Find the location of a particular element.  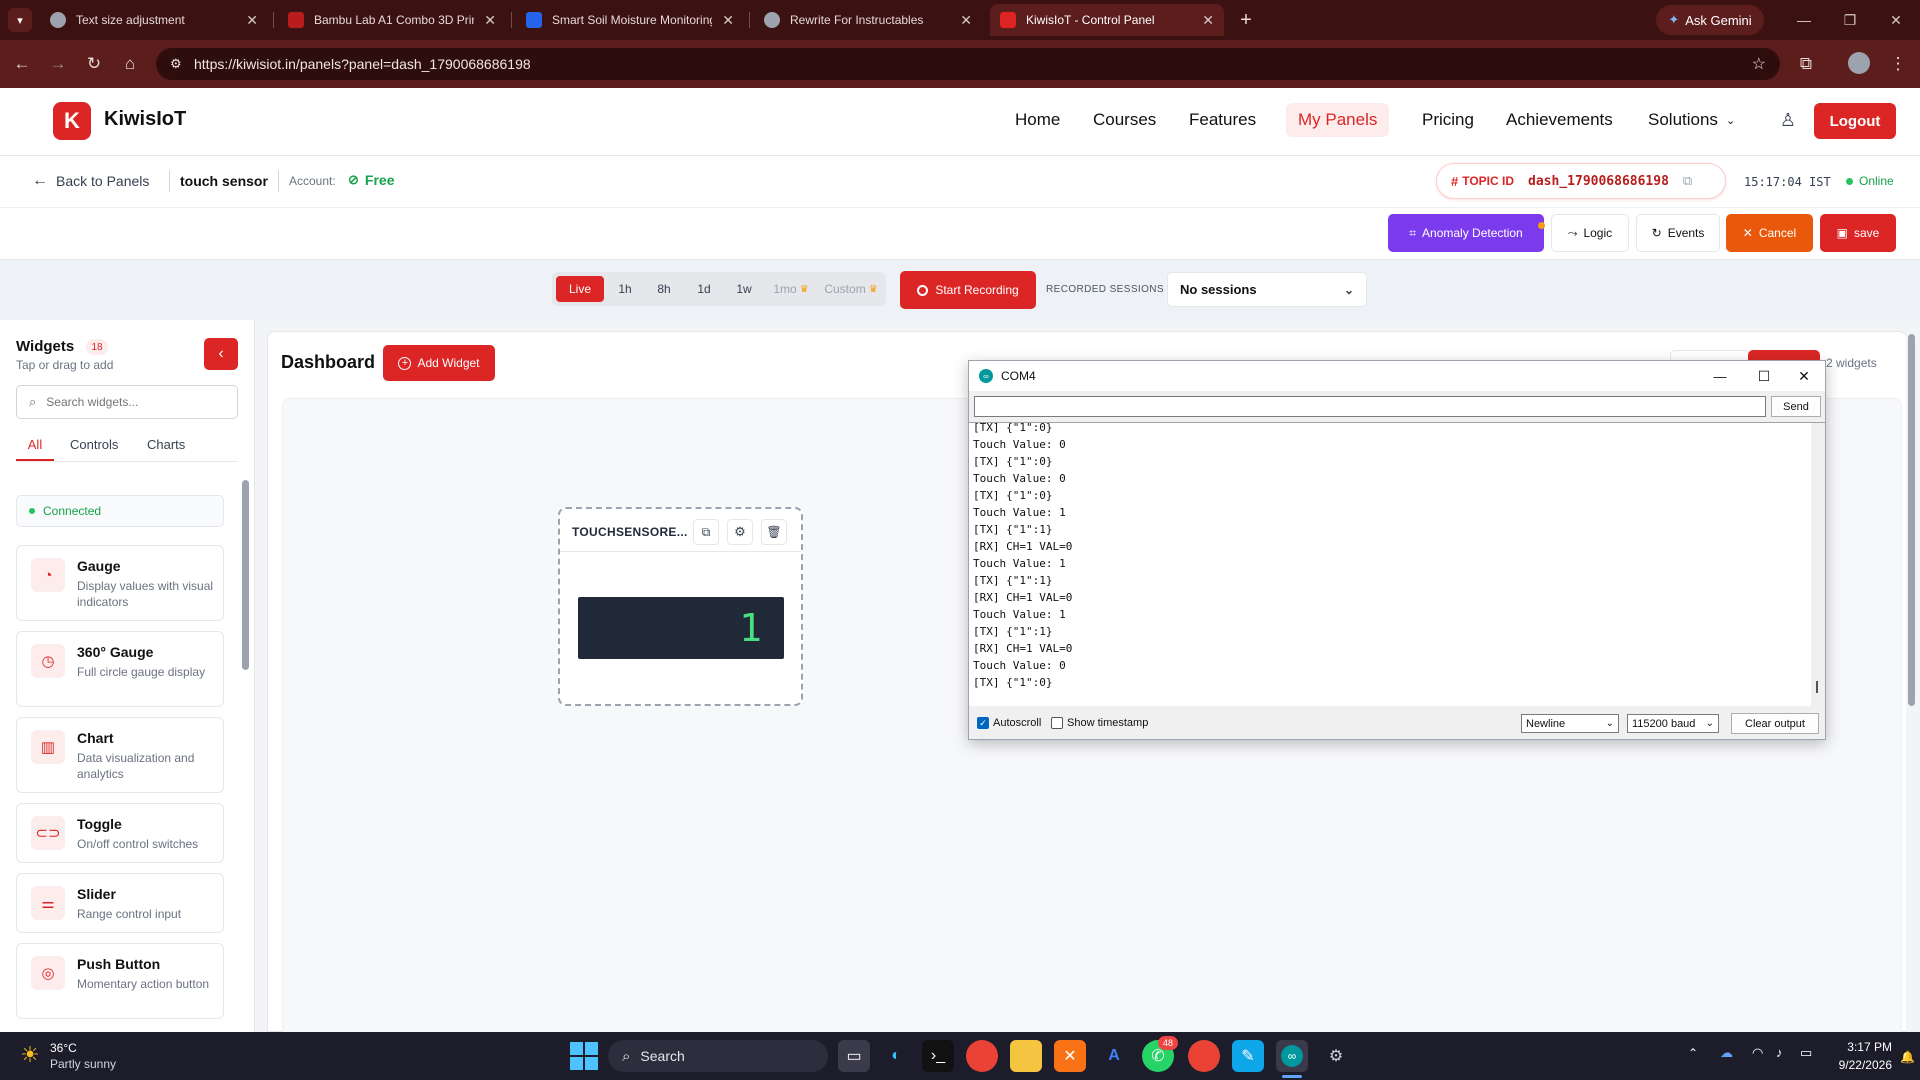

wifi-icon: ◠ is located at coordinates (1757, 1053).